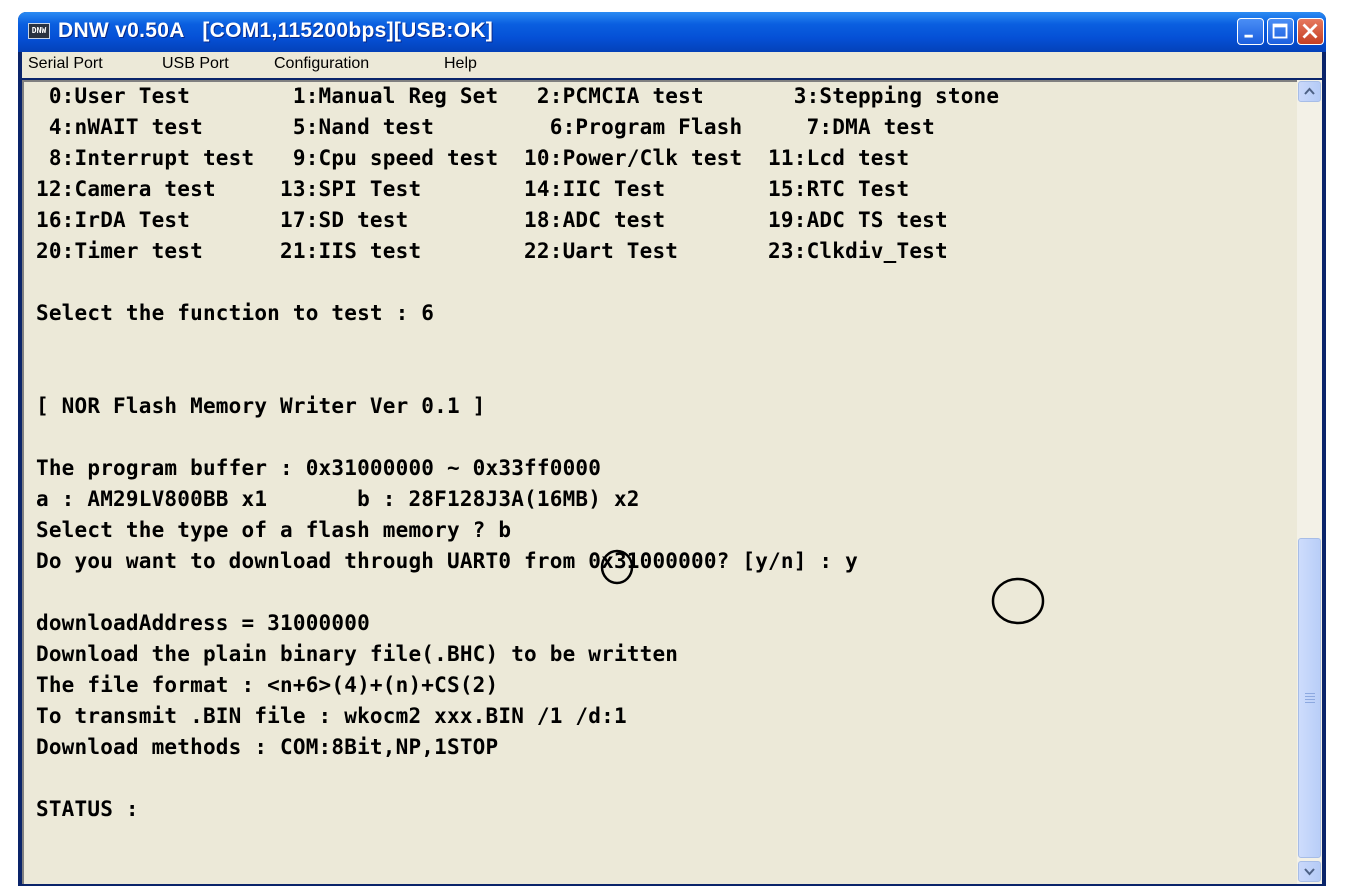  I want to click on app-icon: DNW, so click(39, 31).